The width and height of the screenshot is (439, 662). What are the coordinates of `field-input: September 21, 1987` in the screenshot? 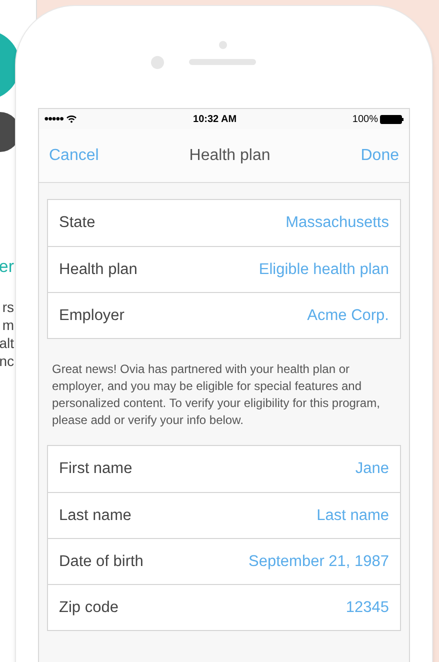 It's located at (294, 562).